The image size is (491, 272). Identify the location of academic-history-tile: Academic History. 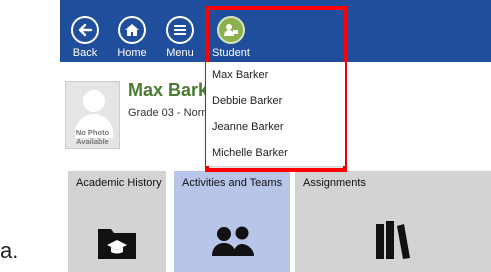
(117, 221).